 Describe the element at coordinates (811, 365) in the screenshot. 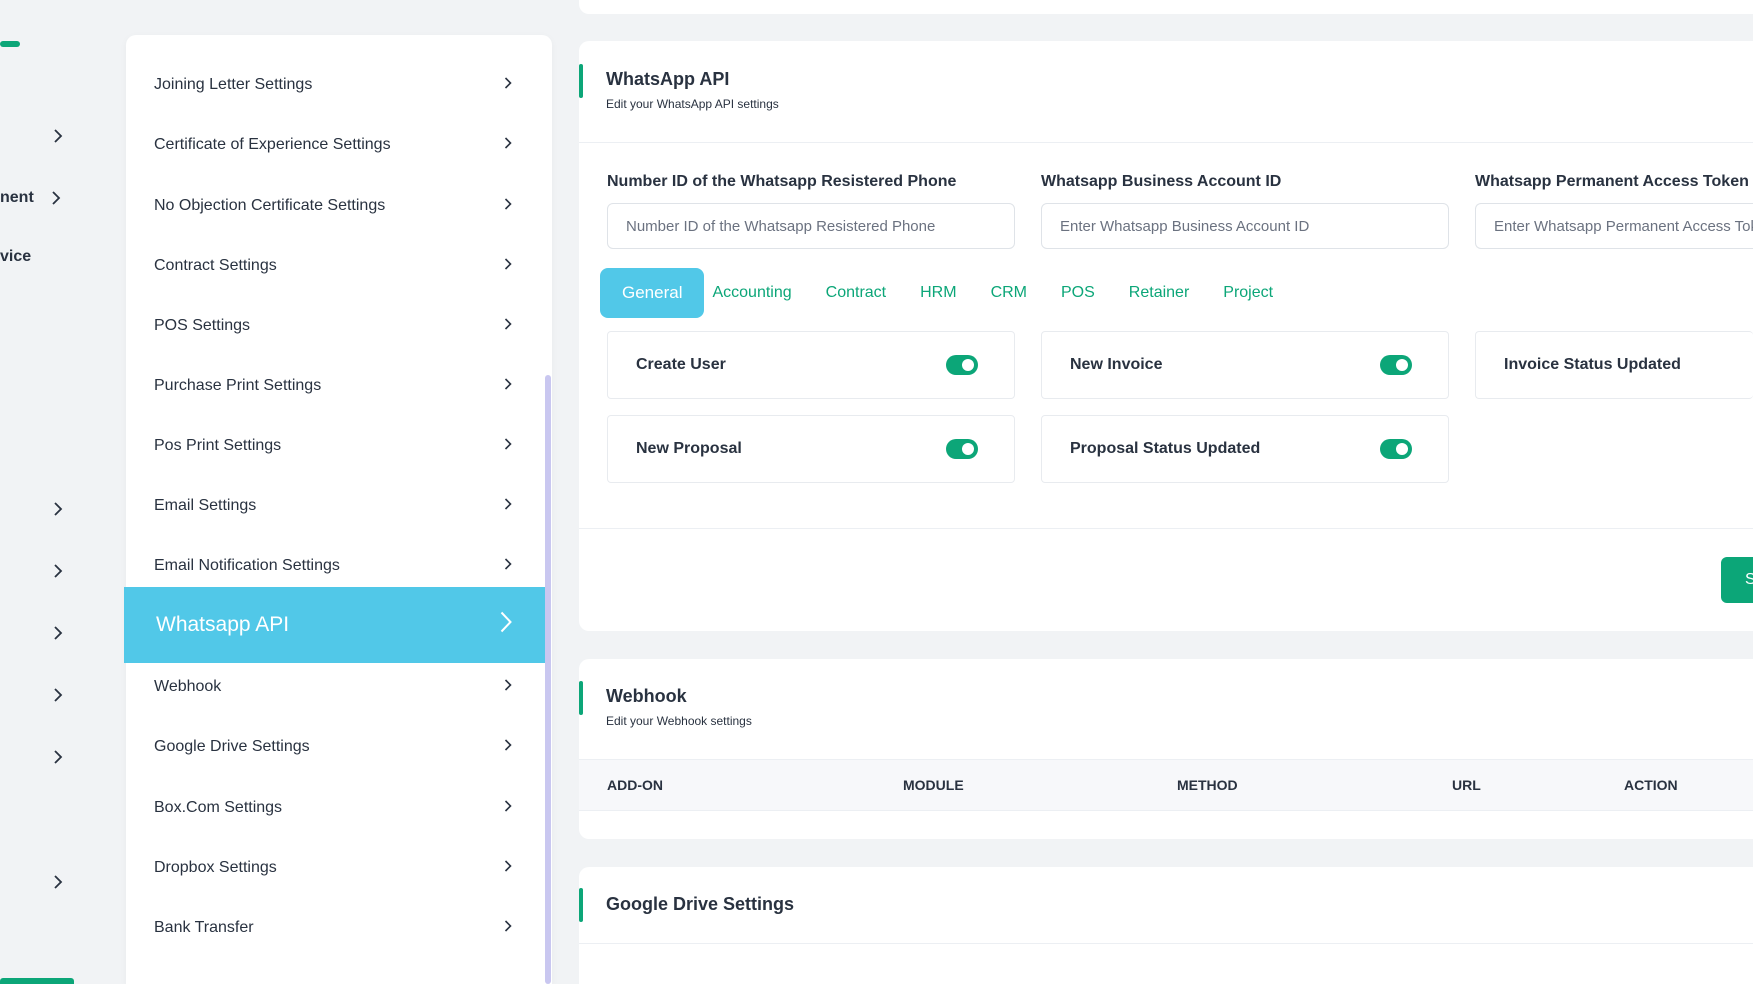

I see `notification-card: Create User` at that location.